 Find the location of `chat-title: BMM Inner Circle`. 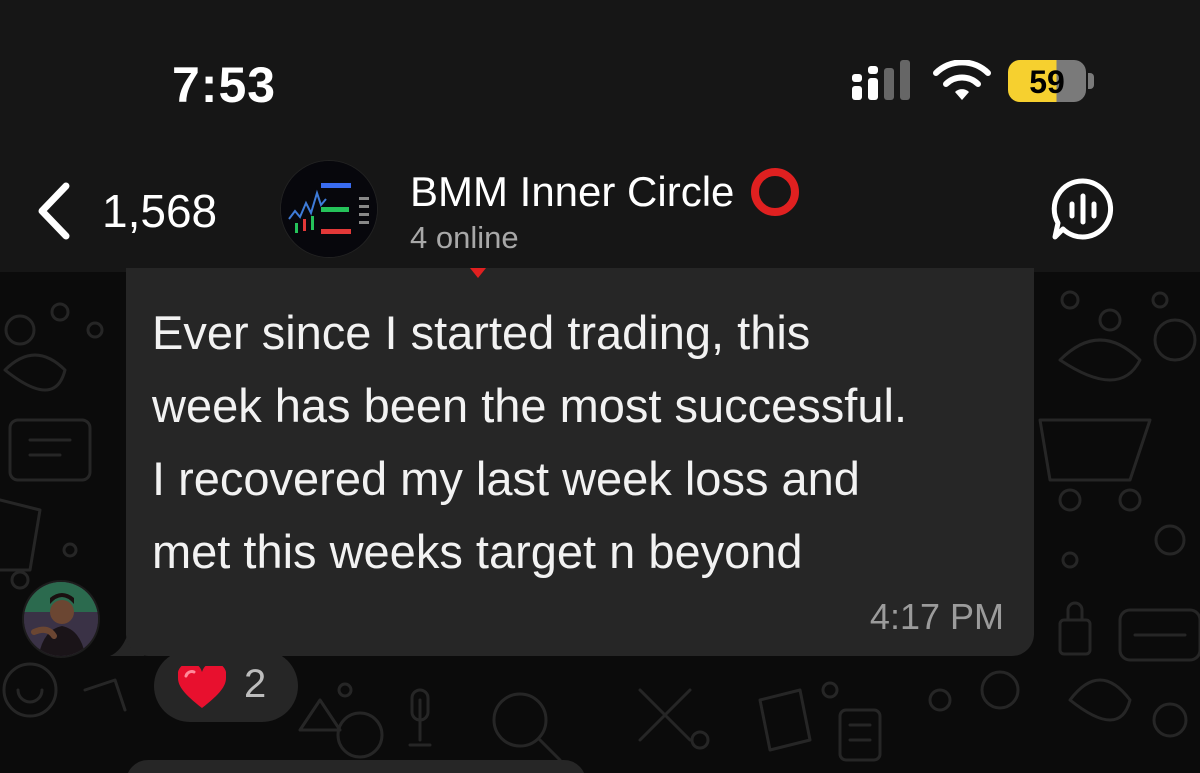

chat-title: BMM Inner Circle is located at coordinates (605, 192).